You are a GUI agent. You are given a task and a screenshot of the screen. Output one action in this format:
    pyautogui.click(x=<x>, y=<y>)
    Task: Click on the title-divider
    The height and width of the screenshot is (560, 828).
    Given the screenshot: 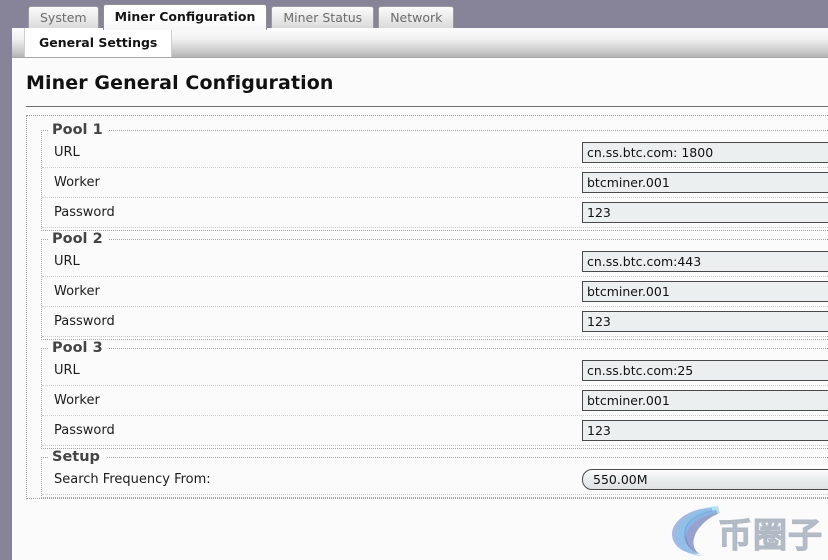 What is the action you would take?
    pyautogui.click(x=427, y=106)
    